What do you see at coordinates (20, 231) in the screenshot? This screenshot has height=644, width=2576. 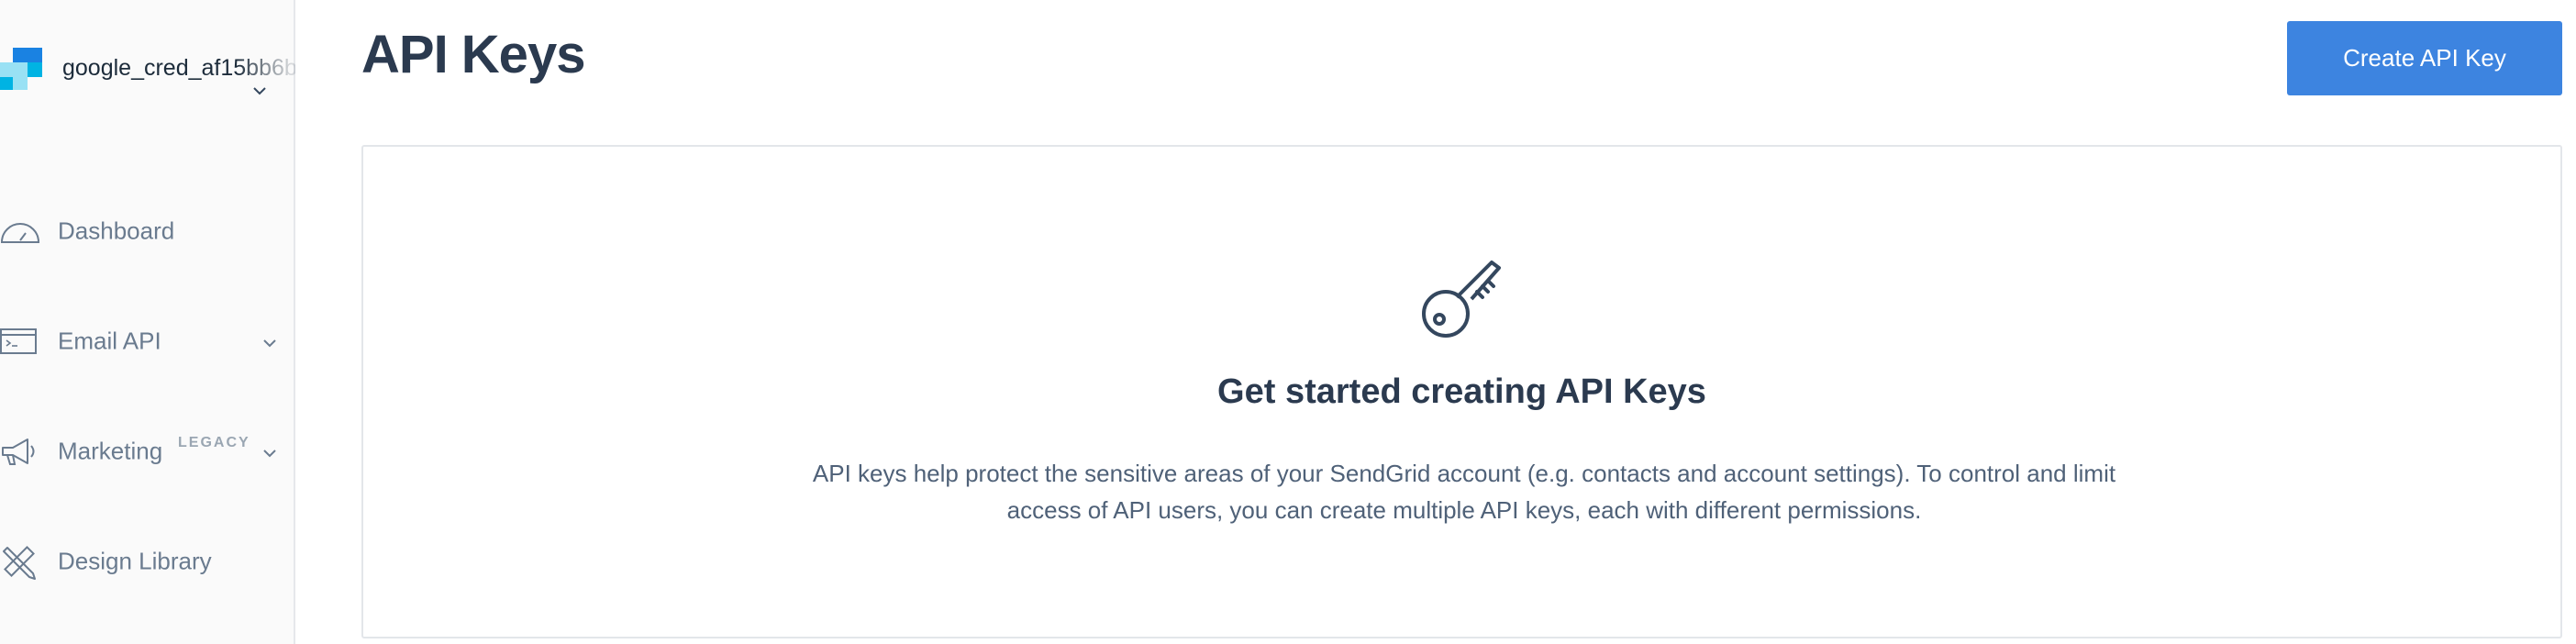 I see `speedometer-icon` at bounding box center [20, 231].